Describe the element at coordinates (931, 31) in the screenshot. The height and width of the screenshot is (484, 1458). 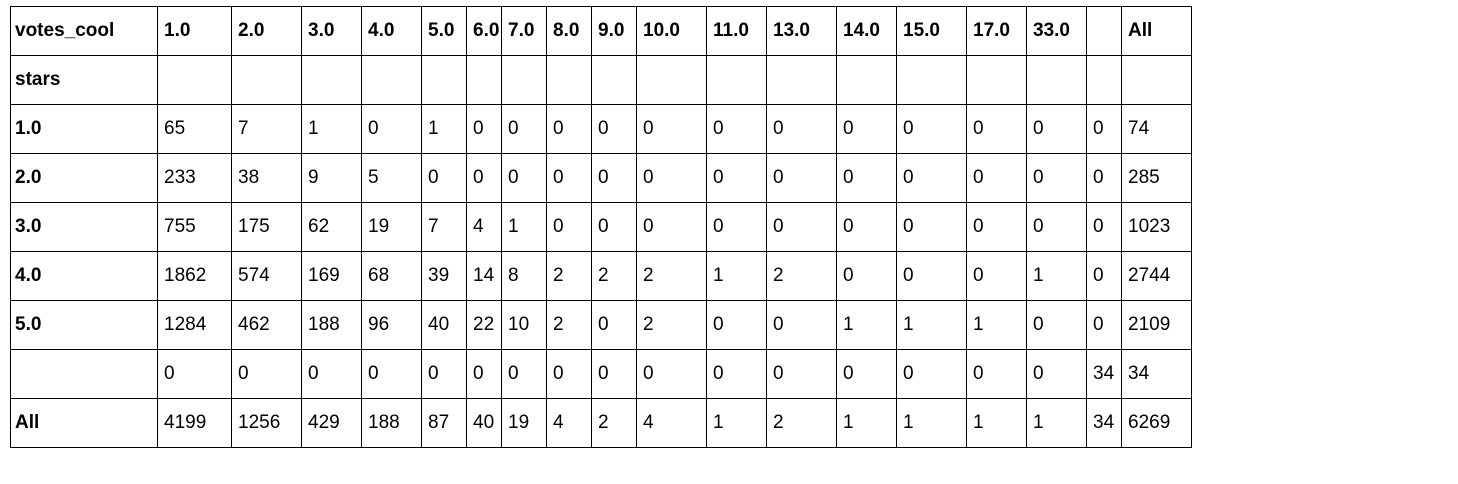
I see `column-header: 15.0` at that location.